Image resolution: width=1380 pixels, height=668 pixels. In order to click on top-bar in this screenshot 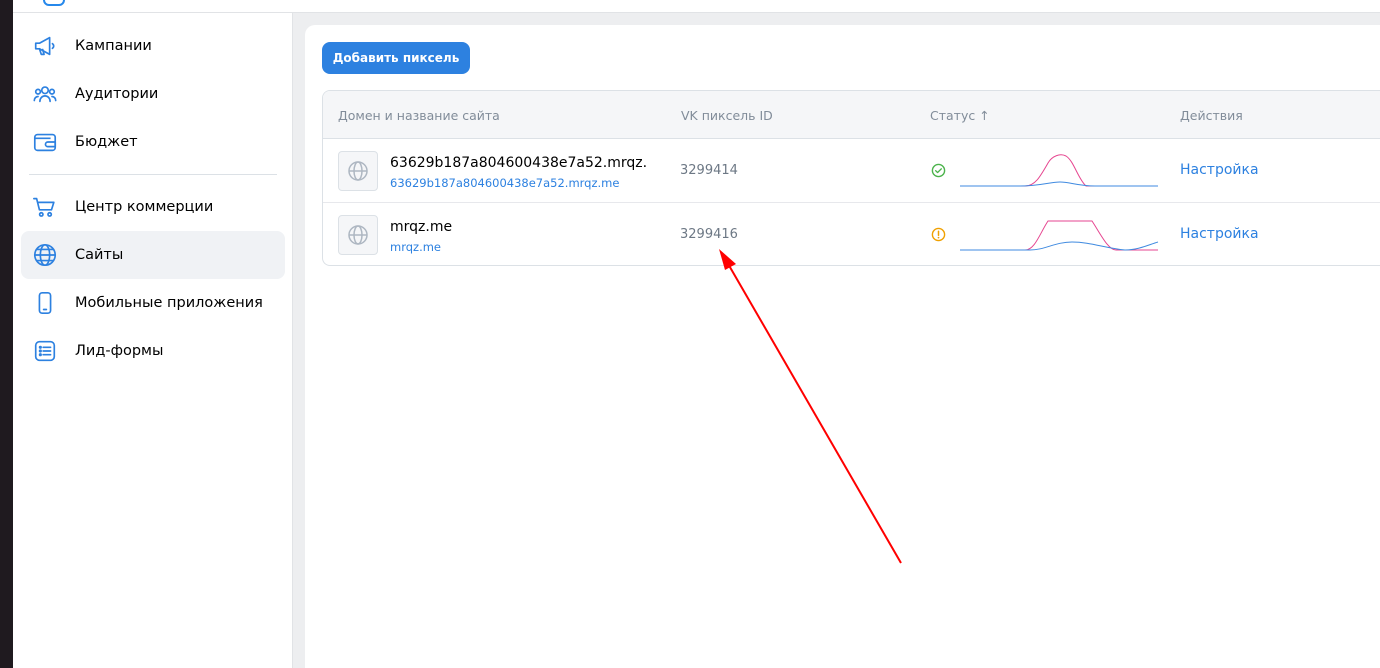, I will do `click(696, 6)`.